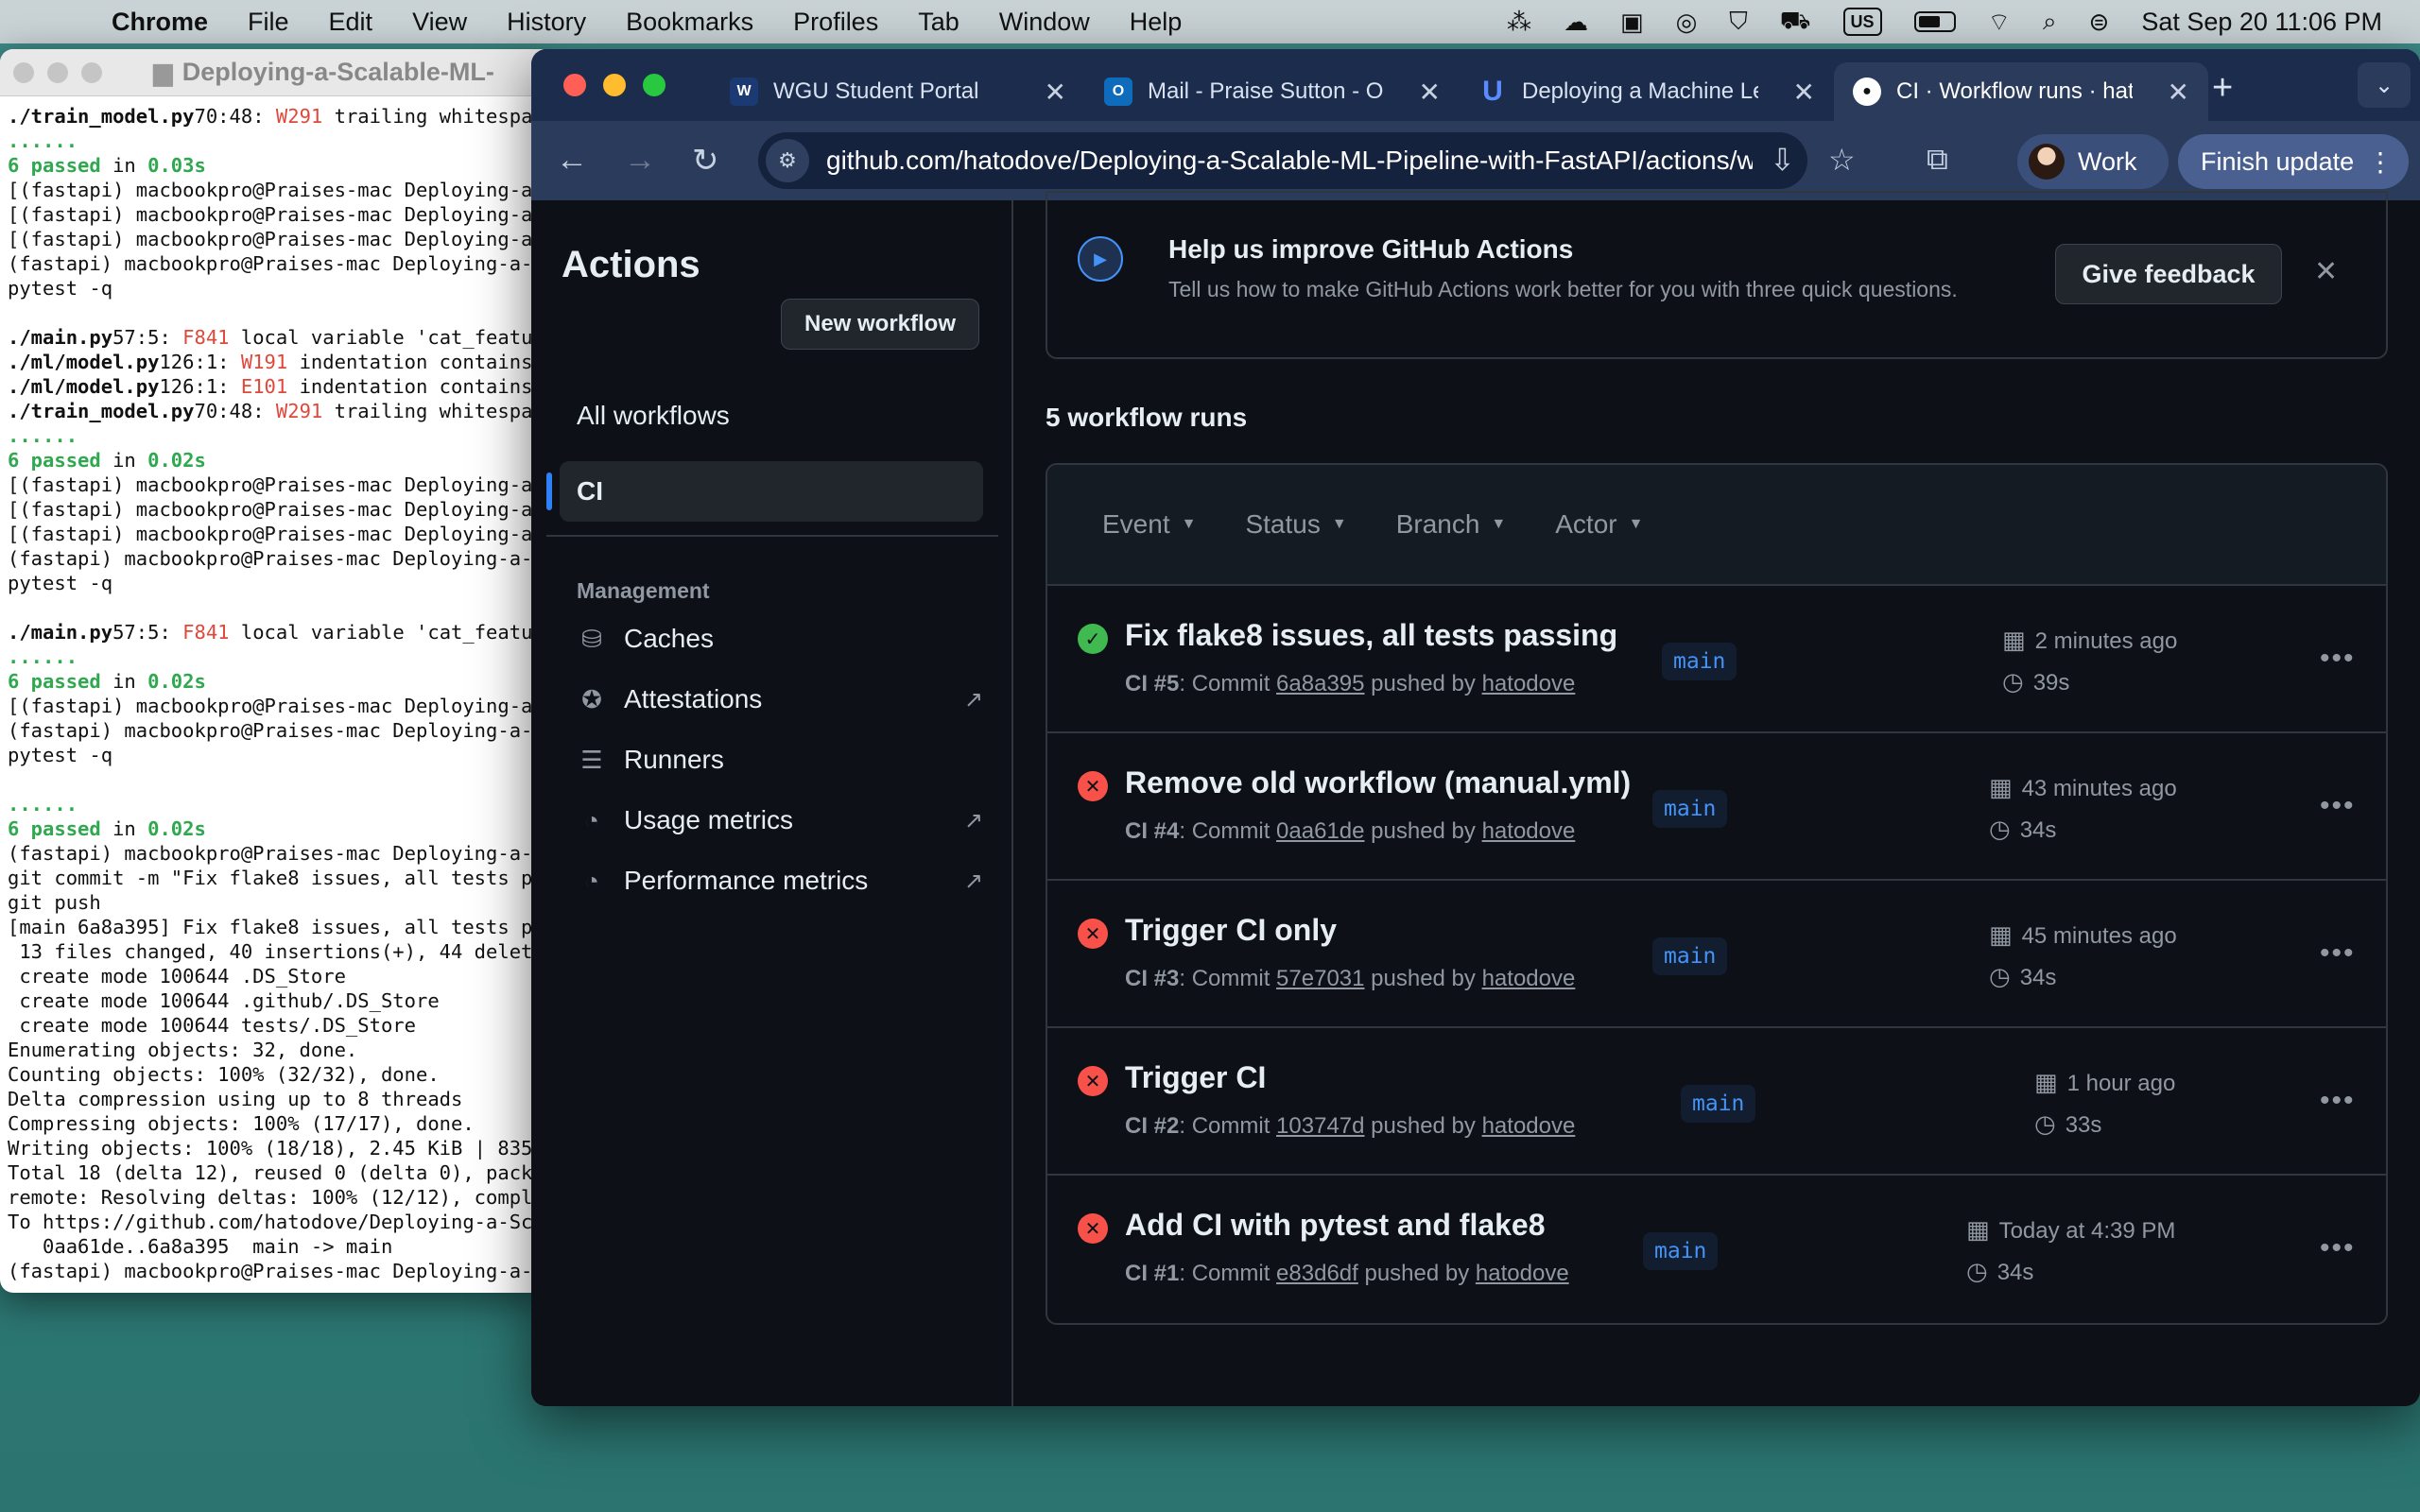  What do you see at coordinates (2222, 88) in the screenshot?
I see `new-tab-icon: +` at bounding box center [2222, 88].